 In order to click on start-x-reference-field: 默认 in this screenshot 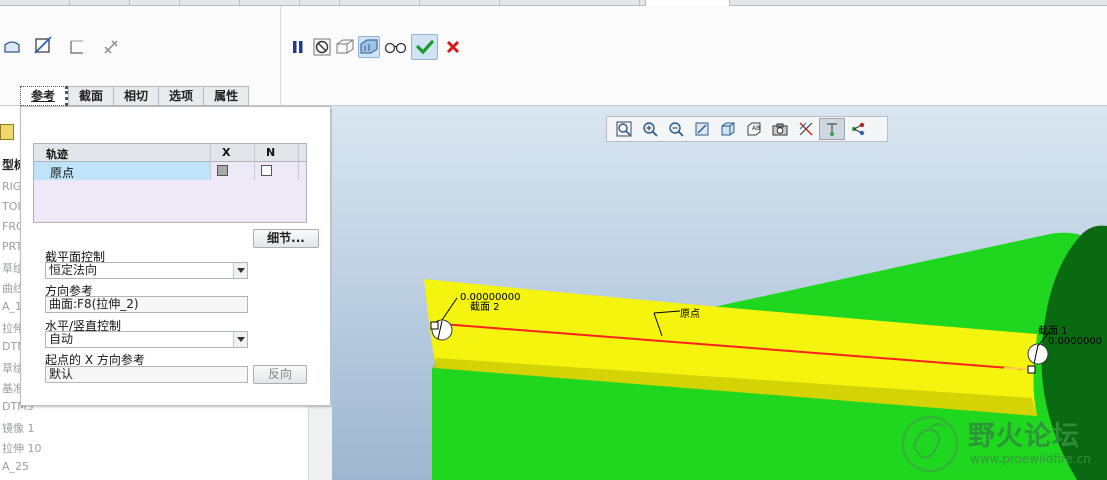, I will do `click(146, 374)`.